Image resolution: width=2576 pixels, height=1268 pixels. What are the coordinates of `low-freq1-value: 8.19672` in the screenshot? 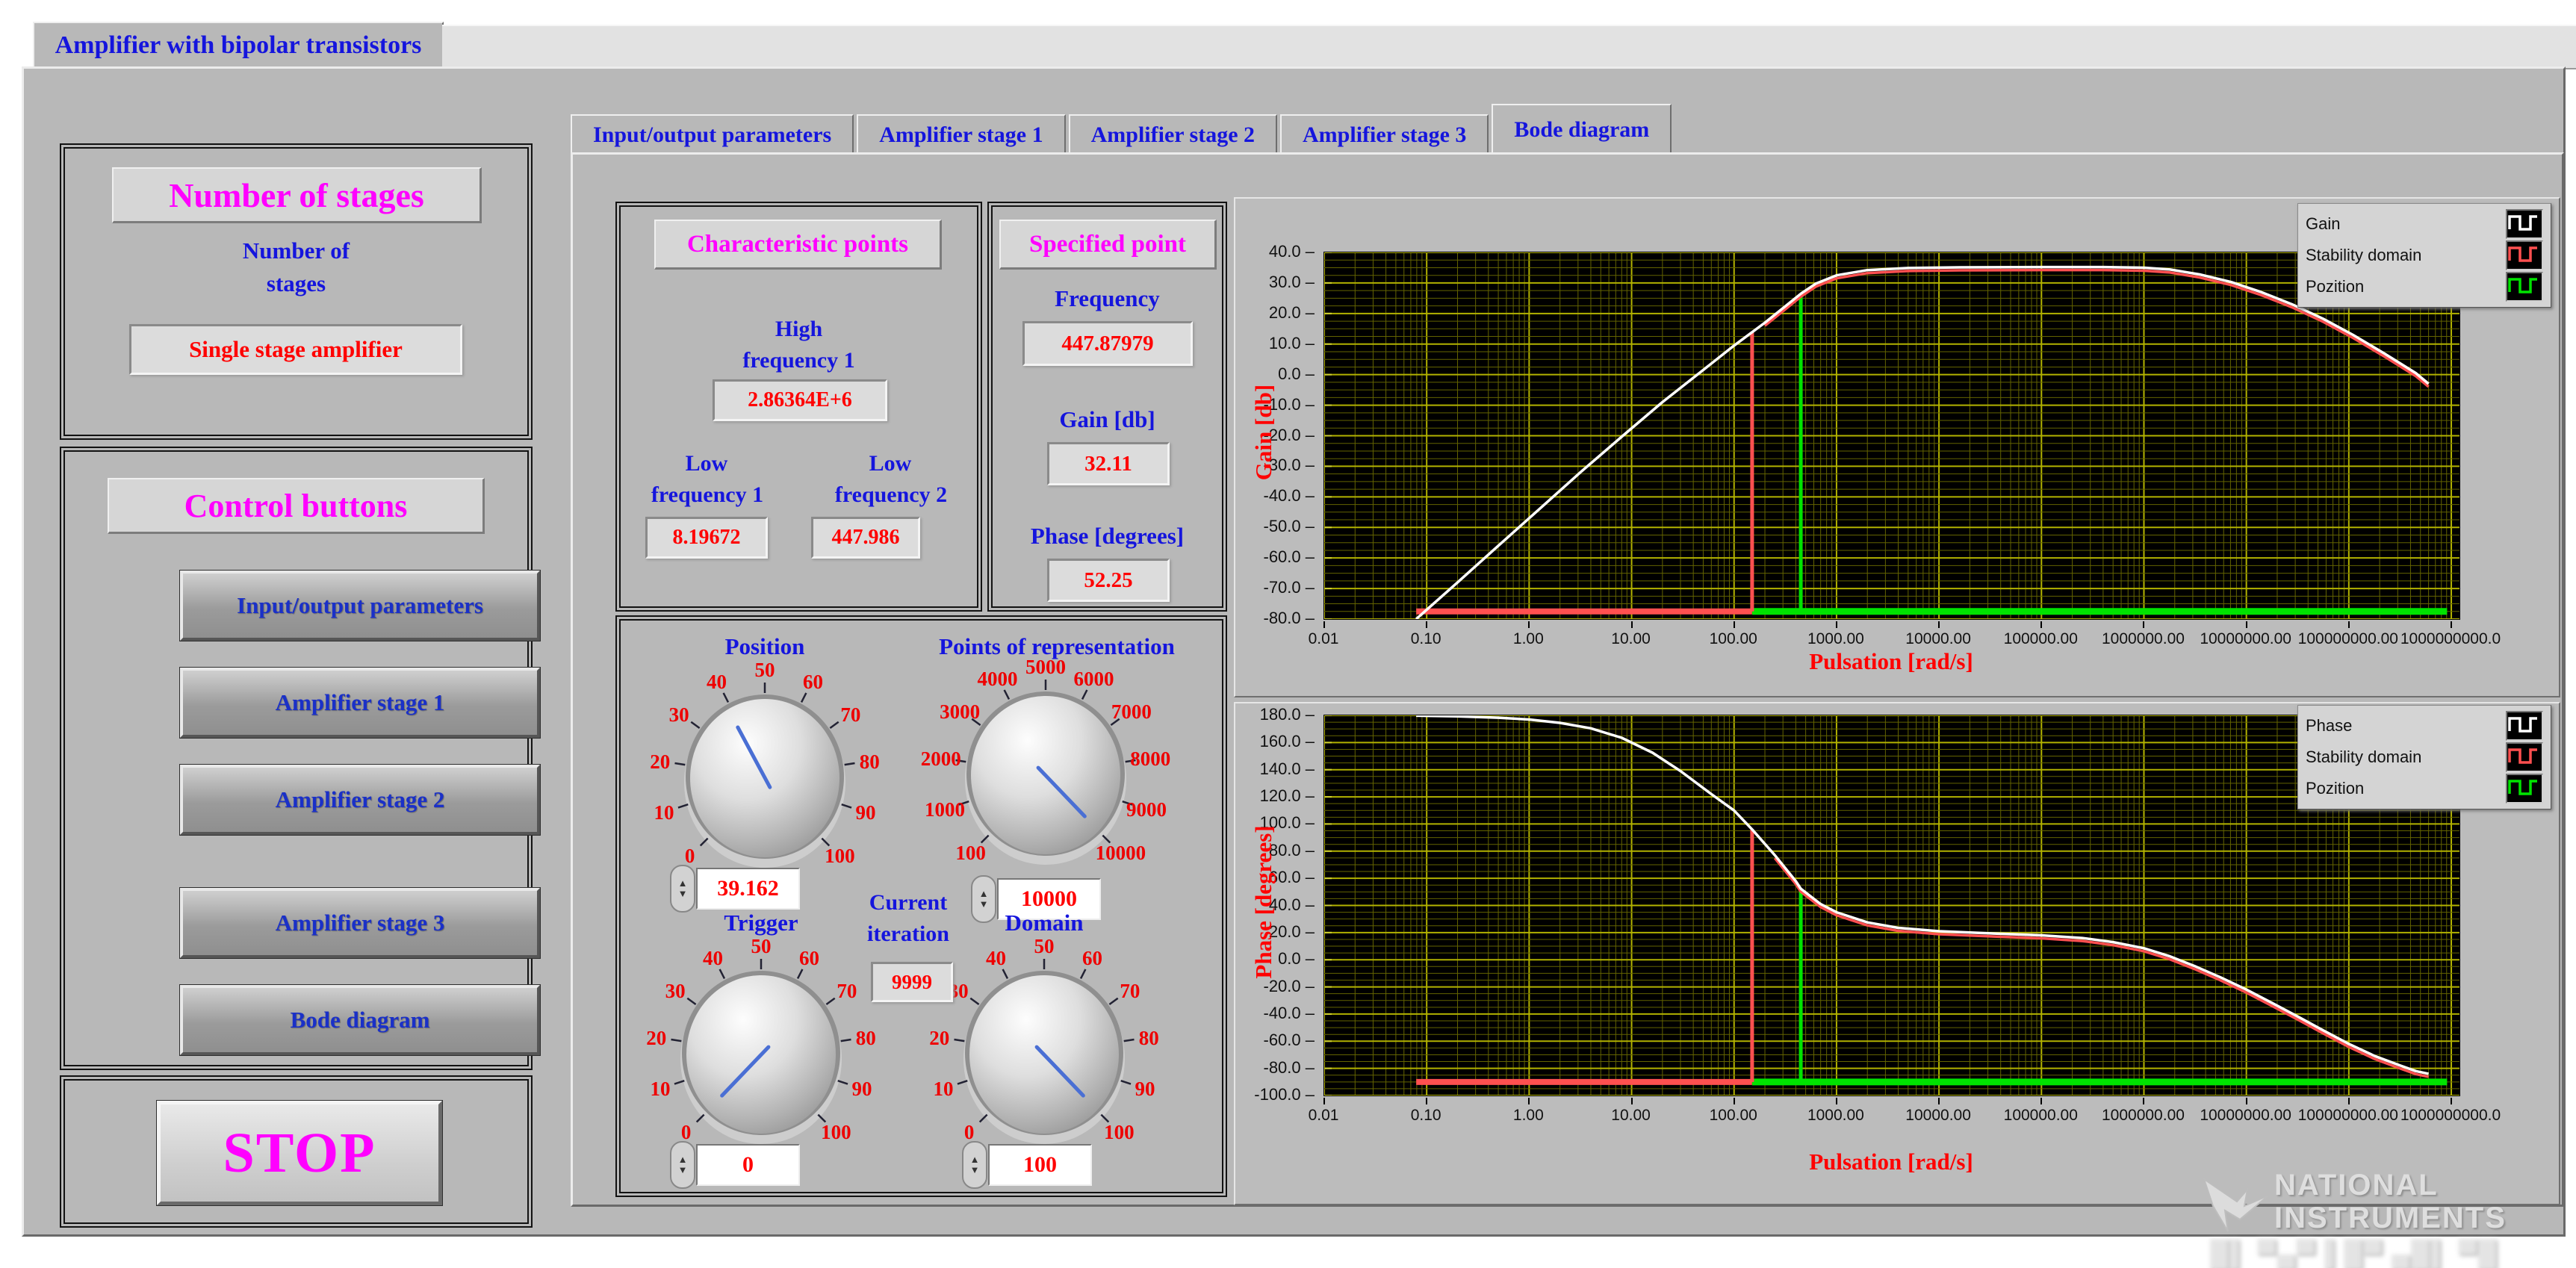 It's located at (707, 537).